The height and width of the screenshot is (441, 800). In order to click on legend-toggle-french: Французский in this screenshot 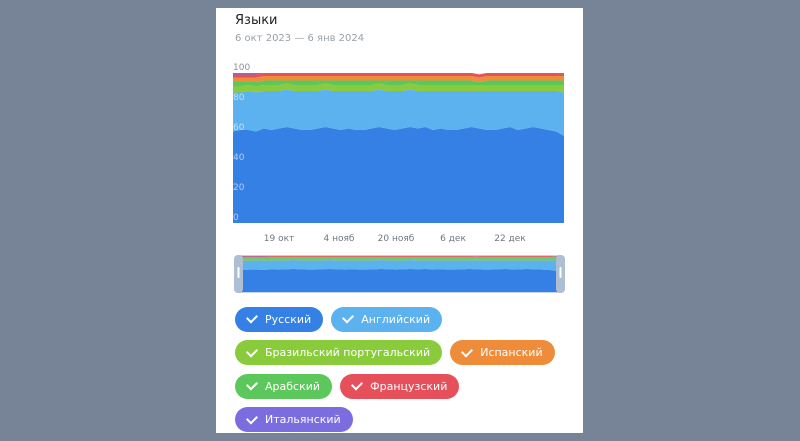, I will do `click(400, 386)`.